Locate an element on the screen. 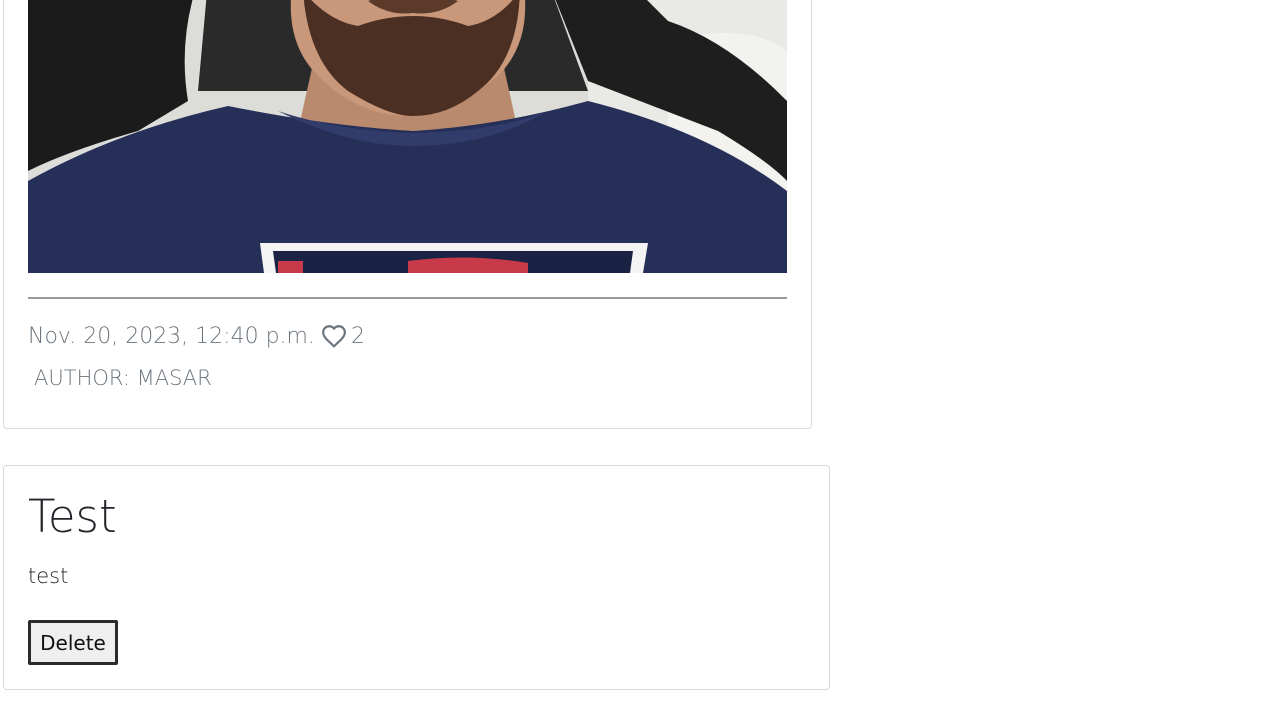 Image resolution: width=1262 pixels, height=705 pixels. post-meta: Nov. 20, 2023, 12:40 p.m. 2 is located at coordinates (196, 336).